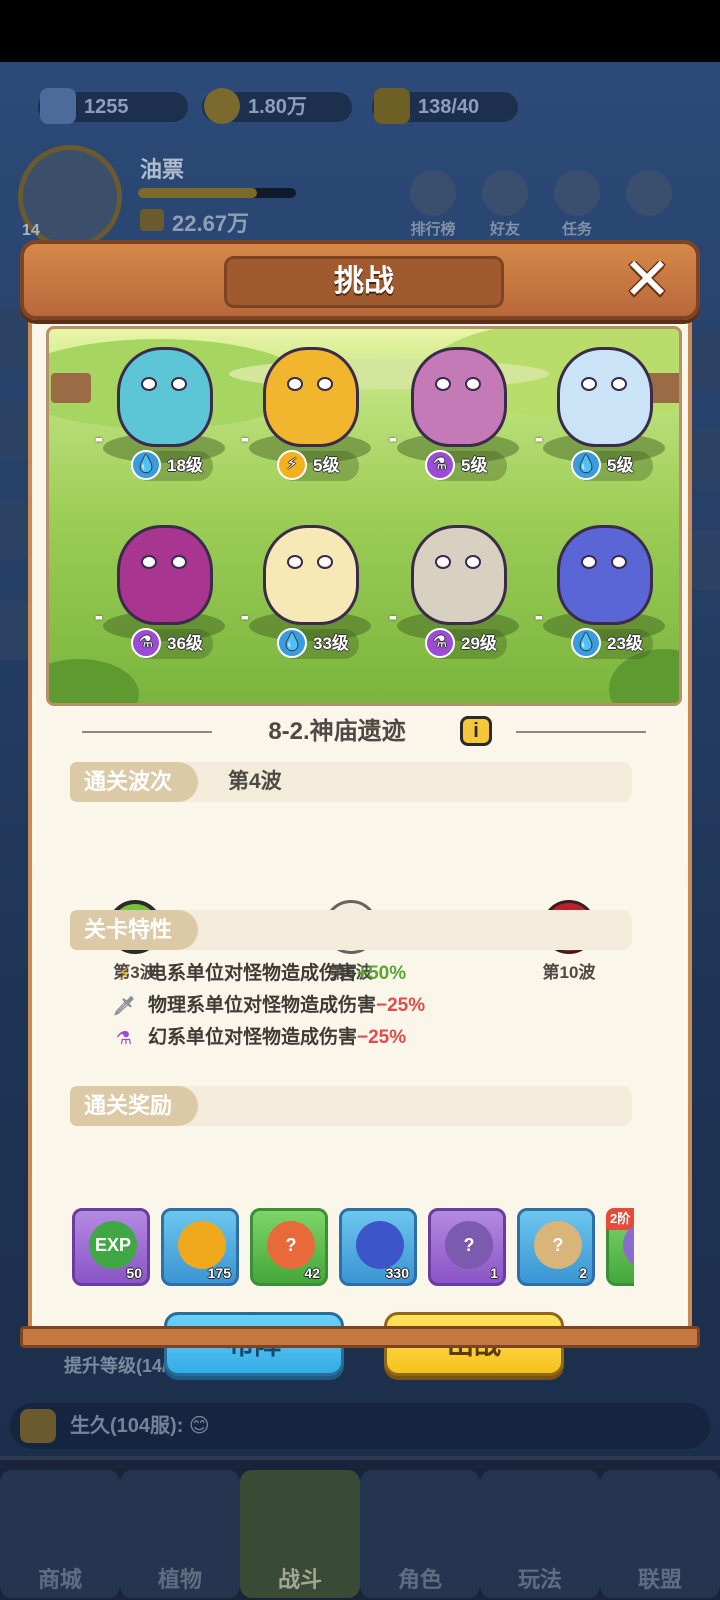  Describe the element at coordinates (310, 416) in the screenshot. I see `enemy-golden-warrior: ▪▪ ⚡ 5级` at that location.